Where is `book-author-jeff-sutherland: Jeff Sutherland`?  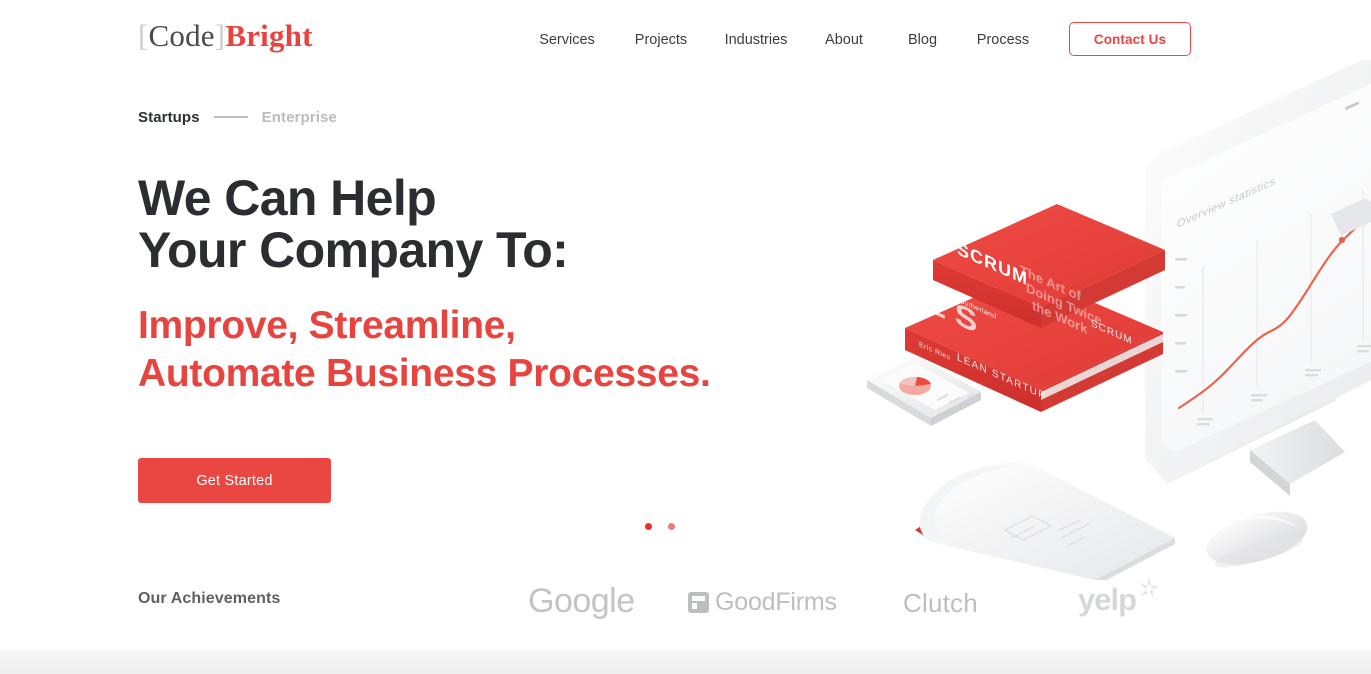 book-author-jeff-sutherland: Jeff Sutherland is located at coordinates (970, 304).